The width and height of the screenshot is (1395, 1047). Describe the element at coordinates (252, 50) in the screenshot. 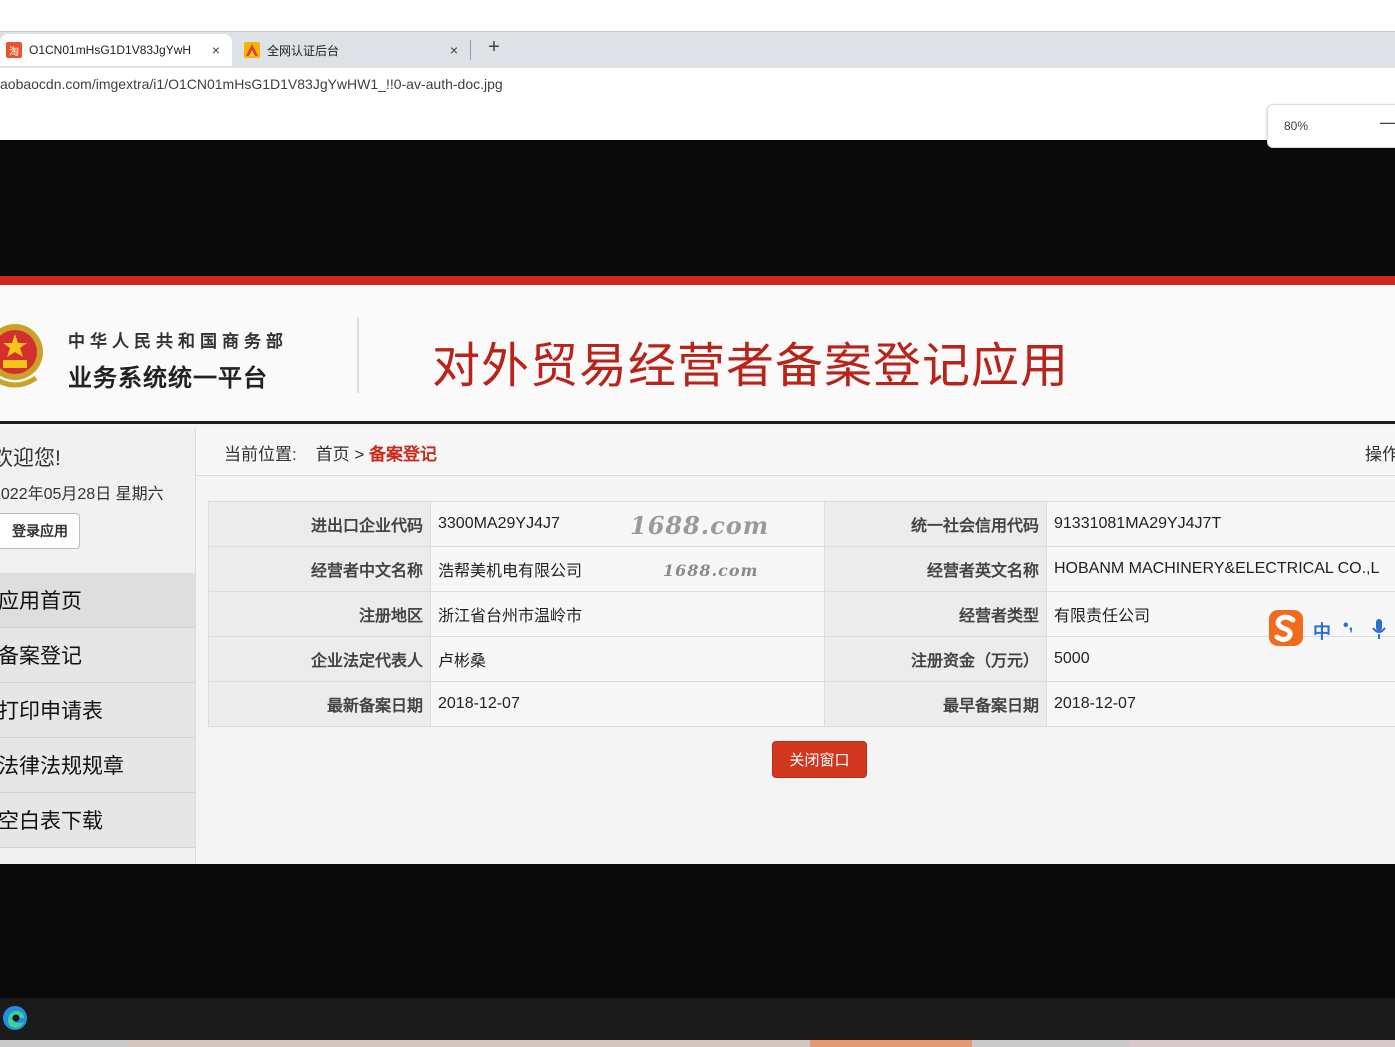

I see `admin-icon` at that location.